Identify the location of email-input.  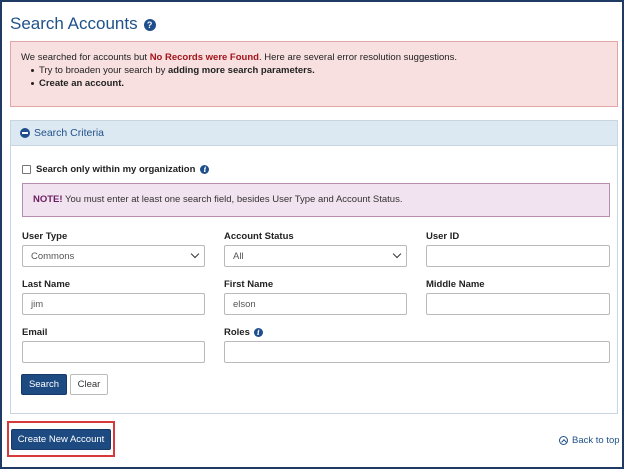
(113, 352).